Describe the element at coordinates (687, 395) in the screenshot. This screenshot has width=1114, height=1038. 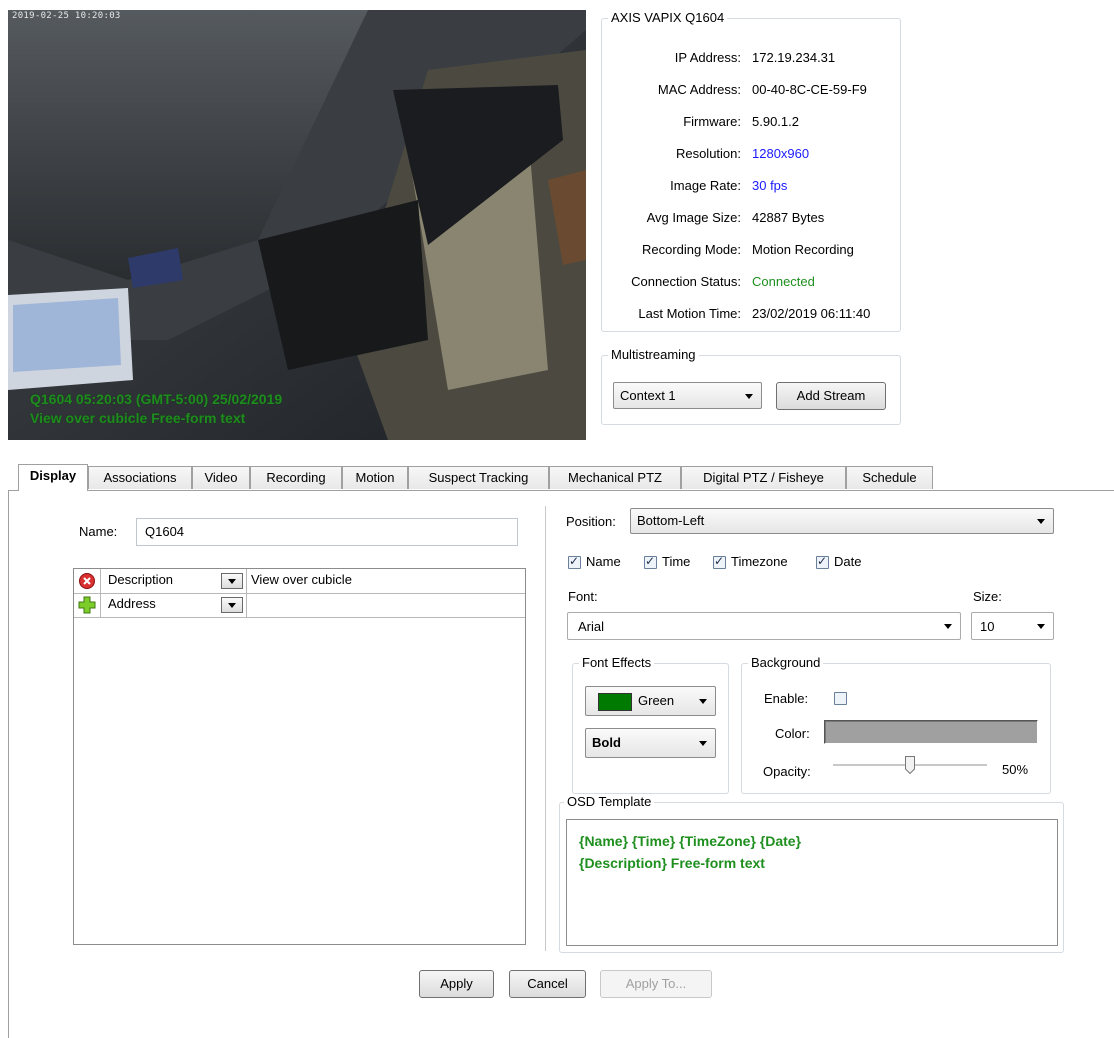
I see `context-select: Context 1` at that location.